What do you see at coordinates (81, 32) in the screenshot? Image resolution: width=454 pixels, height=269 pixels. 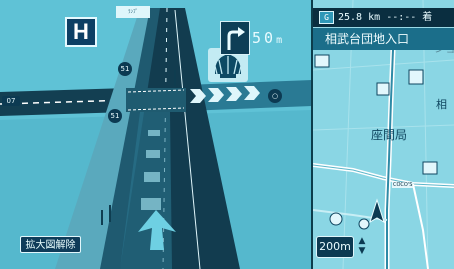 I see `hospital-icon: H` at bounding box center [81, 32].